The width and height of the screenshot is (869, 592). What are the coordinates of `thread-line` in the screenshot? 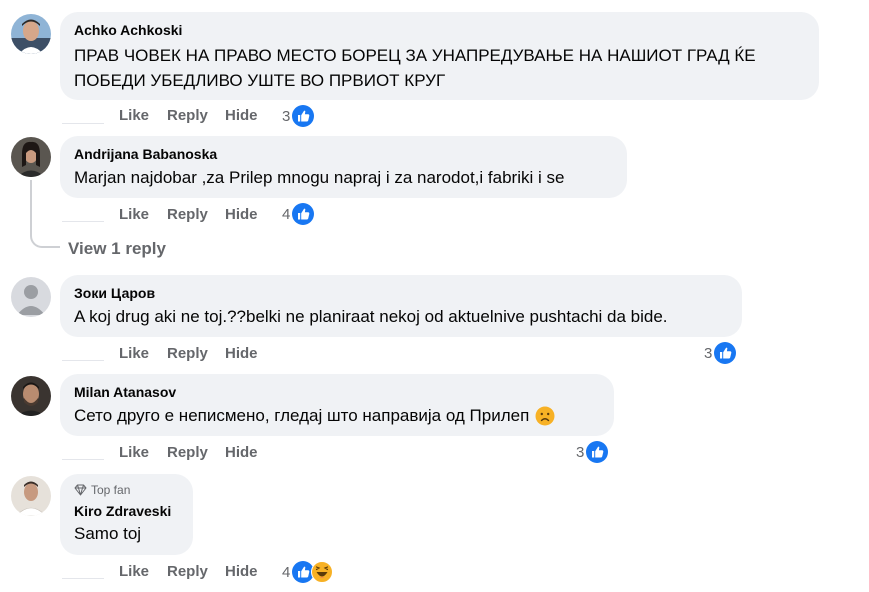 It's located at (31, 205).